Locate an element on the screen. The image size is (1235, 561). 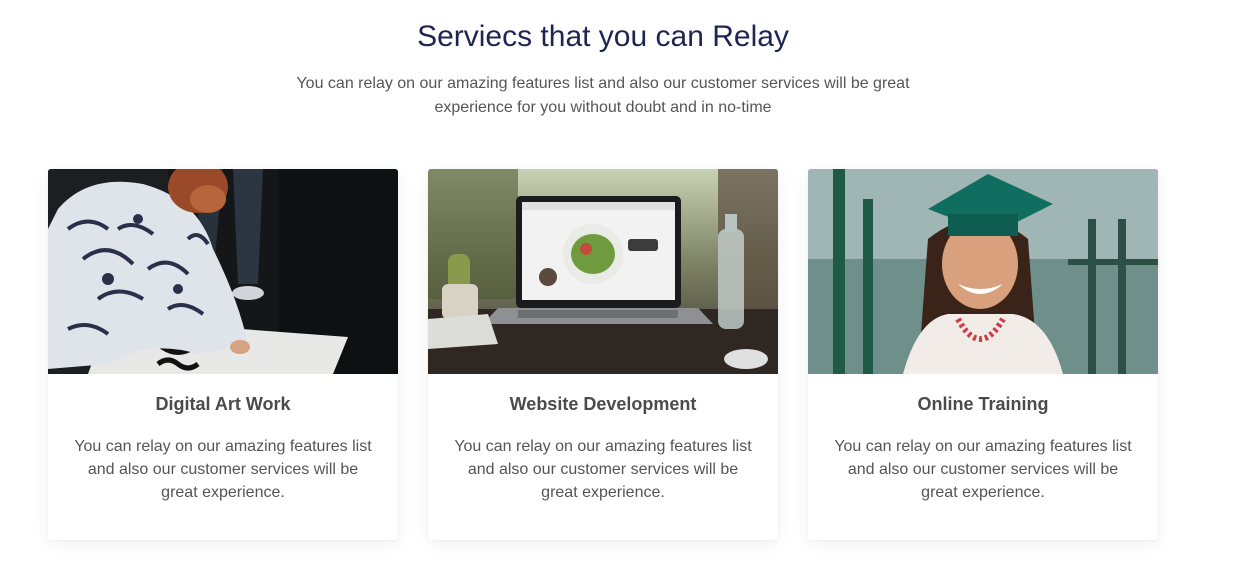
artist-photo is located at coordinates (223, 271).